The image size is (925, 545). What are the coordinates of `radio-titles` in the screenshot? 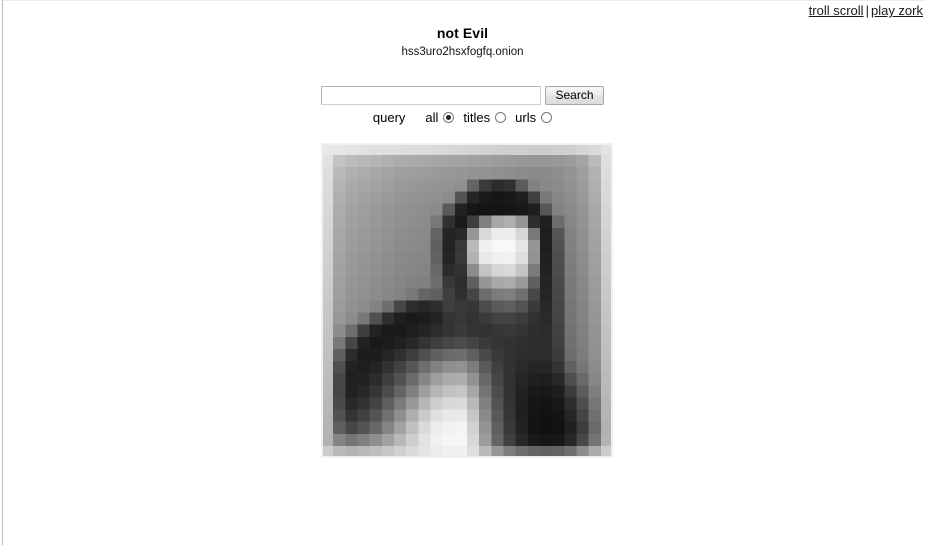 It's located at (501, 117).